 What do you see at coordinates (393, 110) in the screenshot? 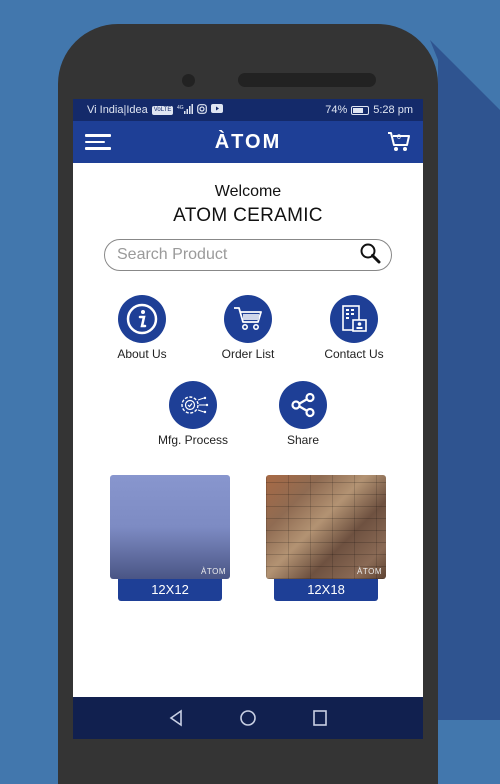
I see `clock: 5:28 pm` at bounding box center [393, 110].